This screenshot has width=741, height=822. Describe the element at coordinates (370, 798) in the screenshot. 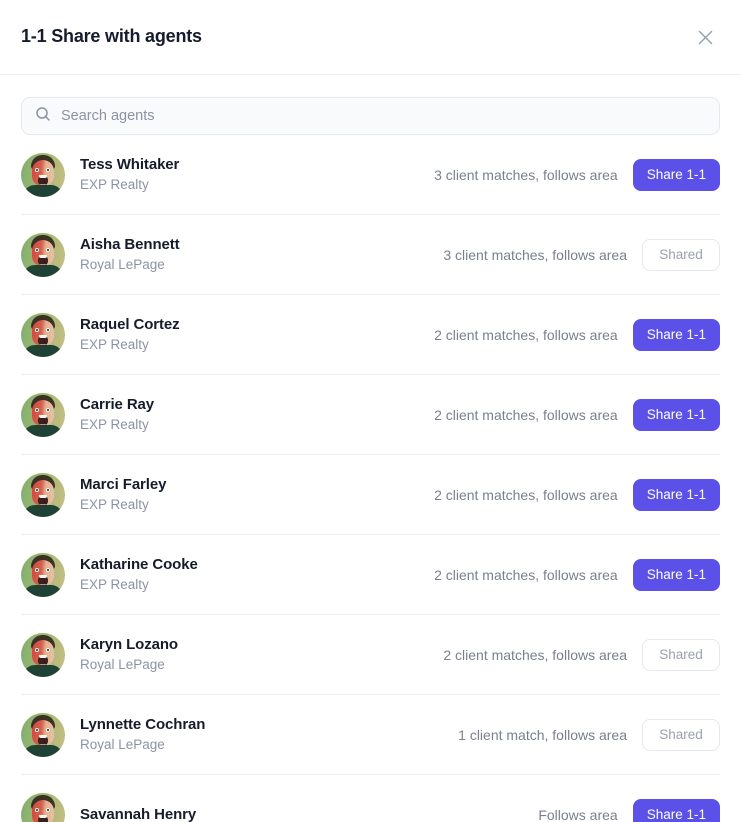

I see `agent-row: Savannah Henry Follows area Share 1-1` at that location.